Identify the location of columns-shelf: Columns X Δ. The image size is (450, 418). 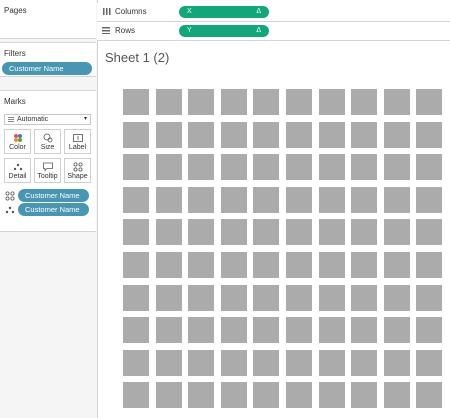
(273, 12).